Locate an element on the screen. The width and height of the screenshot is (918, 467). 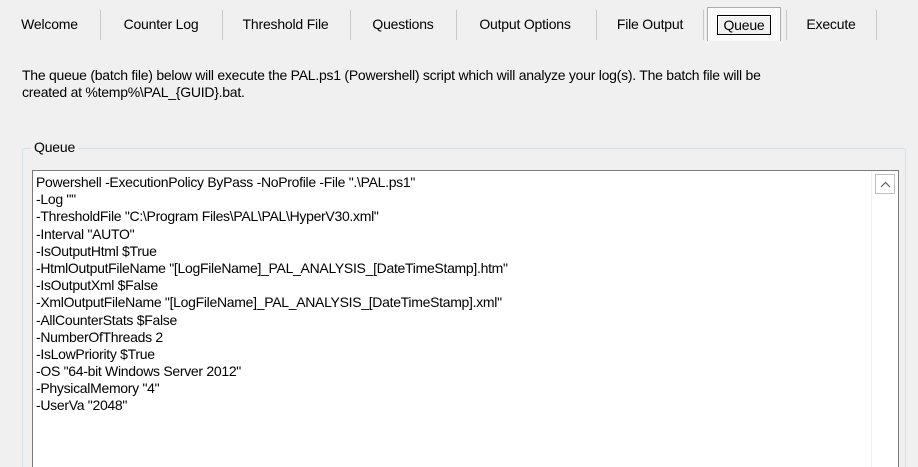
tab-label: Questions is located at coordinates (403, 24).